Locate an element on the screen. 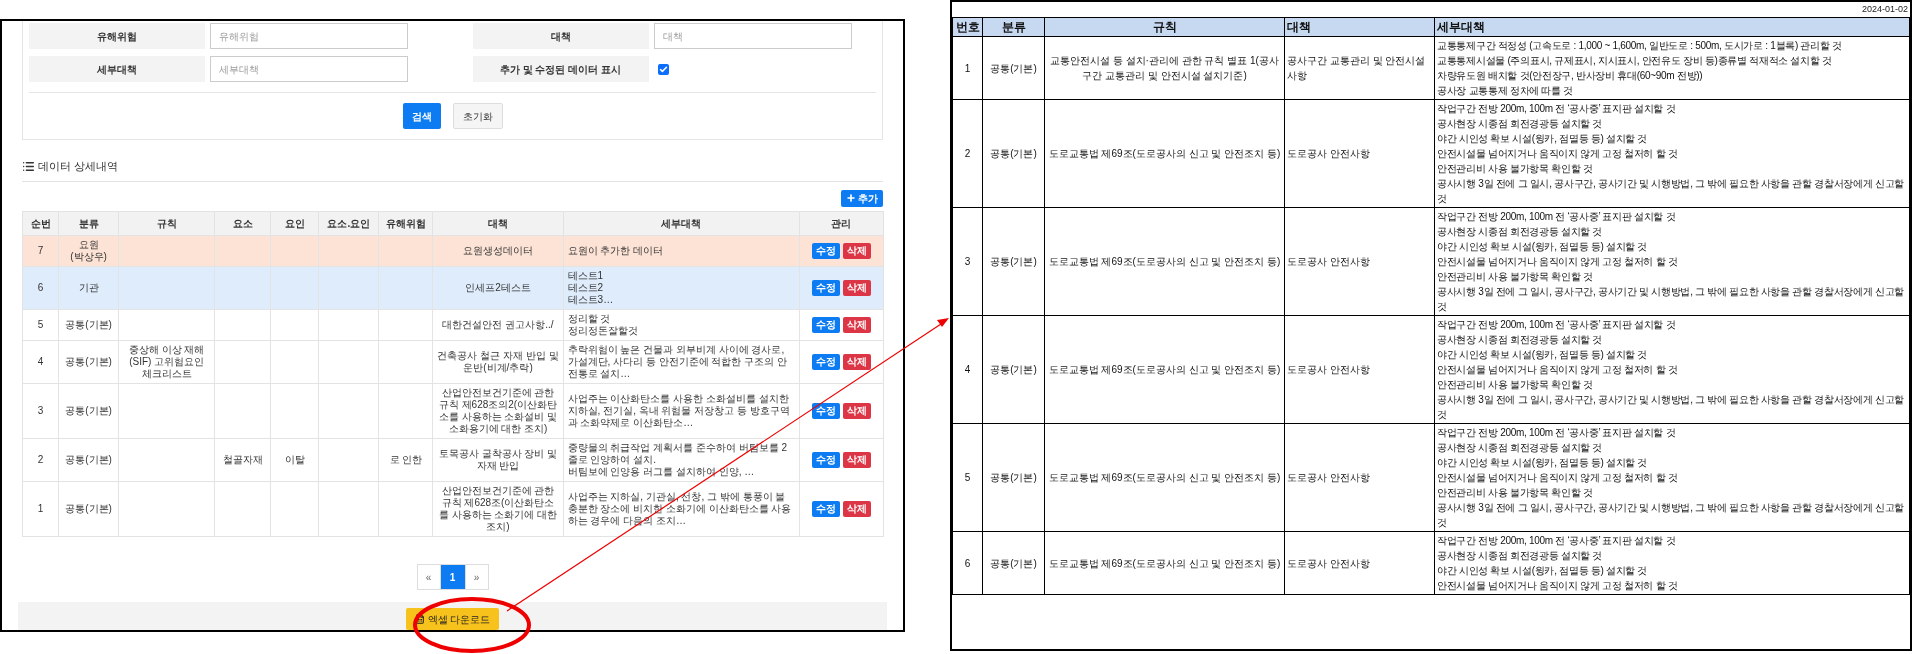  table-cell: 건축공사 철근 자재 반입 및 운반(비계/추락) is located at coordinates (498, 361).